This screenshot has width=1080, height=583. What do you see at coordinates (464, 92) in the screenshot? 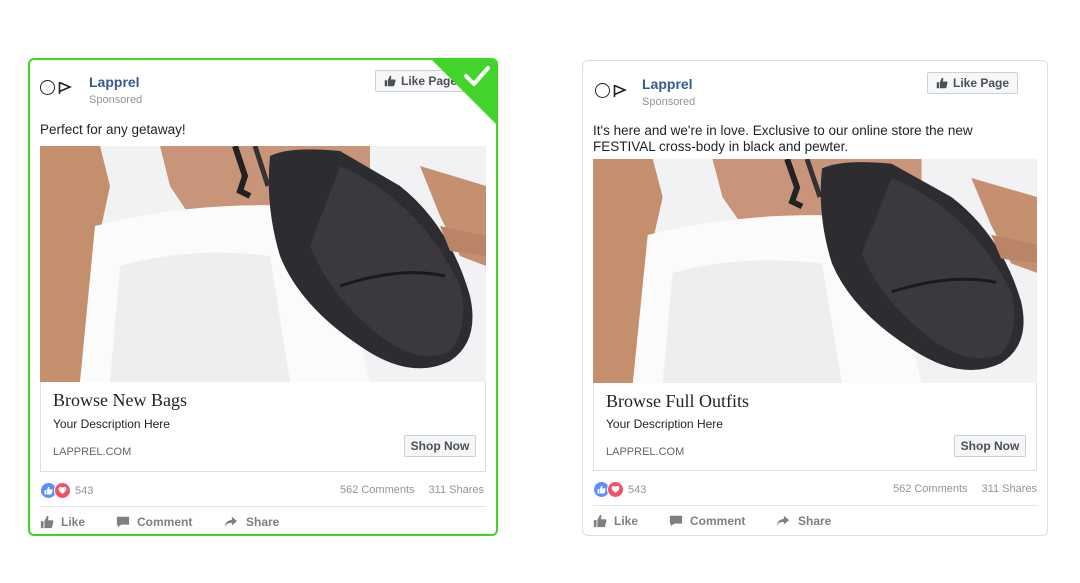
I see `selected-checkmark-icon` at bounding box center [464, 92].